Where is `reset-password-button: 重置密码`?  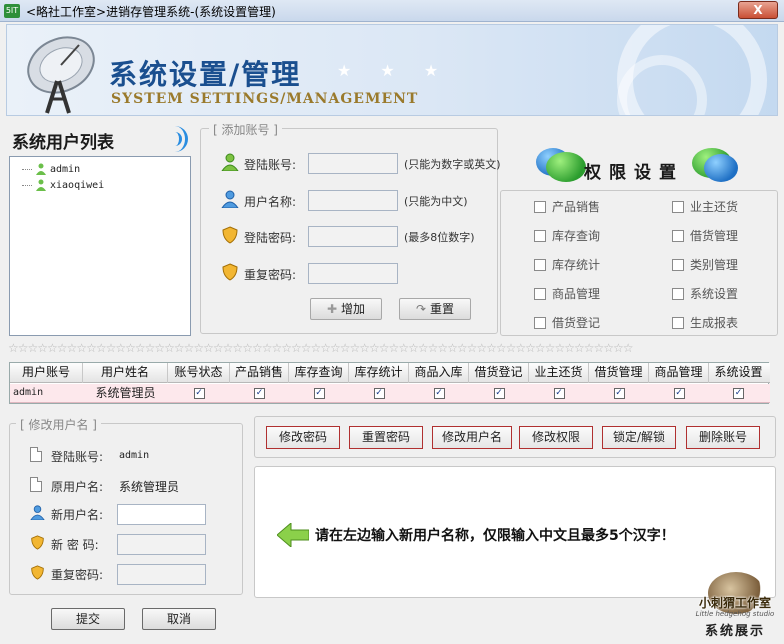 reset-password-button: 重置密码 is located at coordinates (386, 437).